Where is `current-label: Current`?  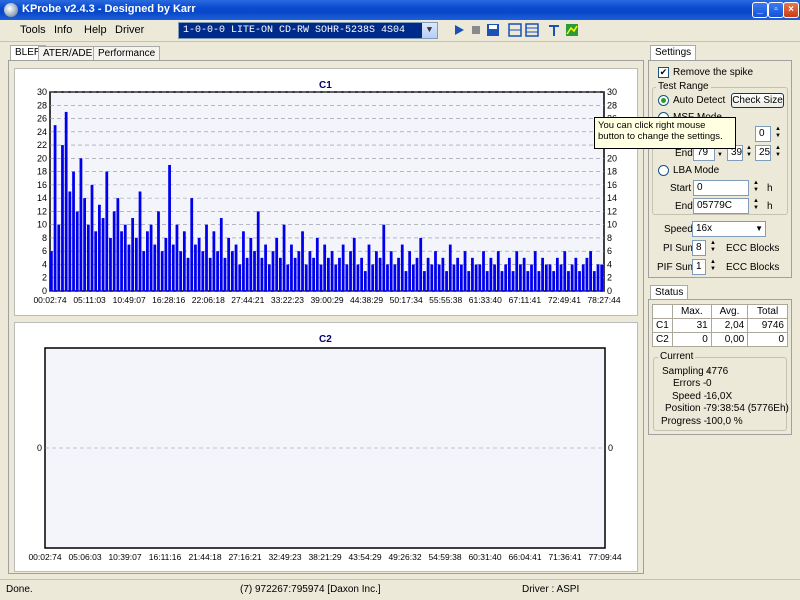
current-label: Current is located at coordinates (677, 356).